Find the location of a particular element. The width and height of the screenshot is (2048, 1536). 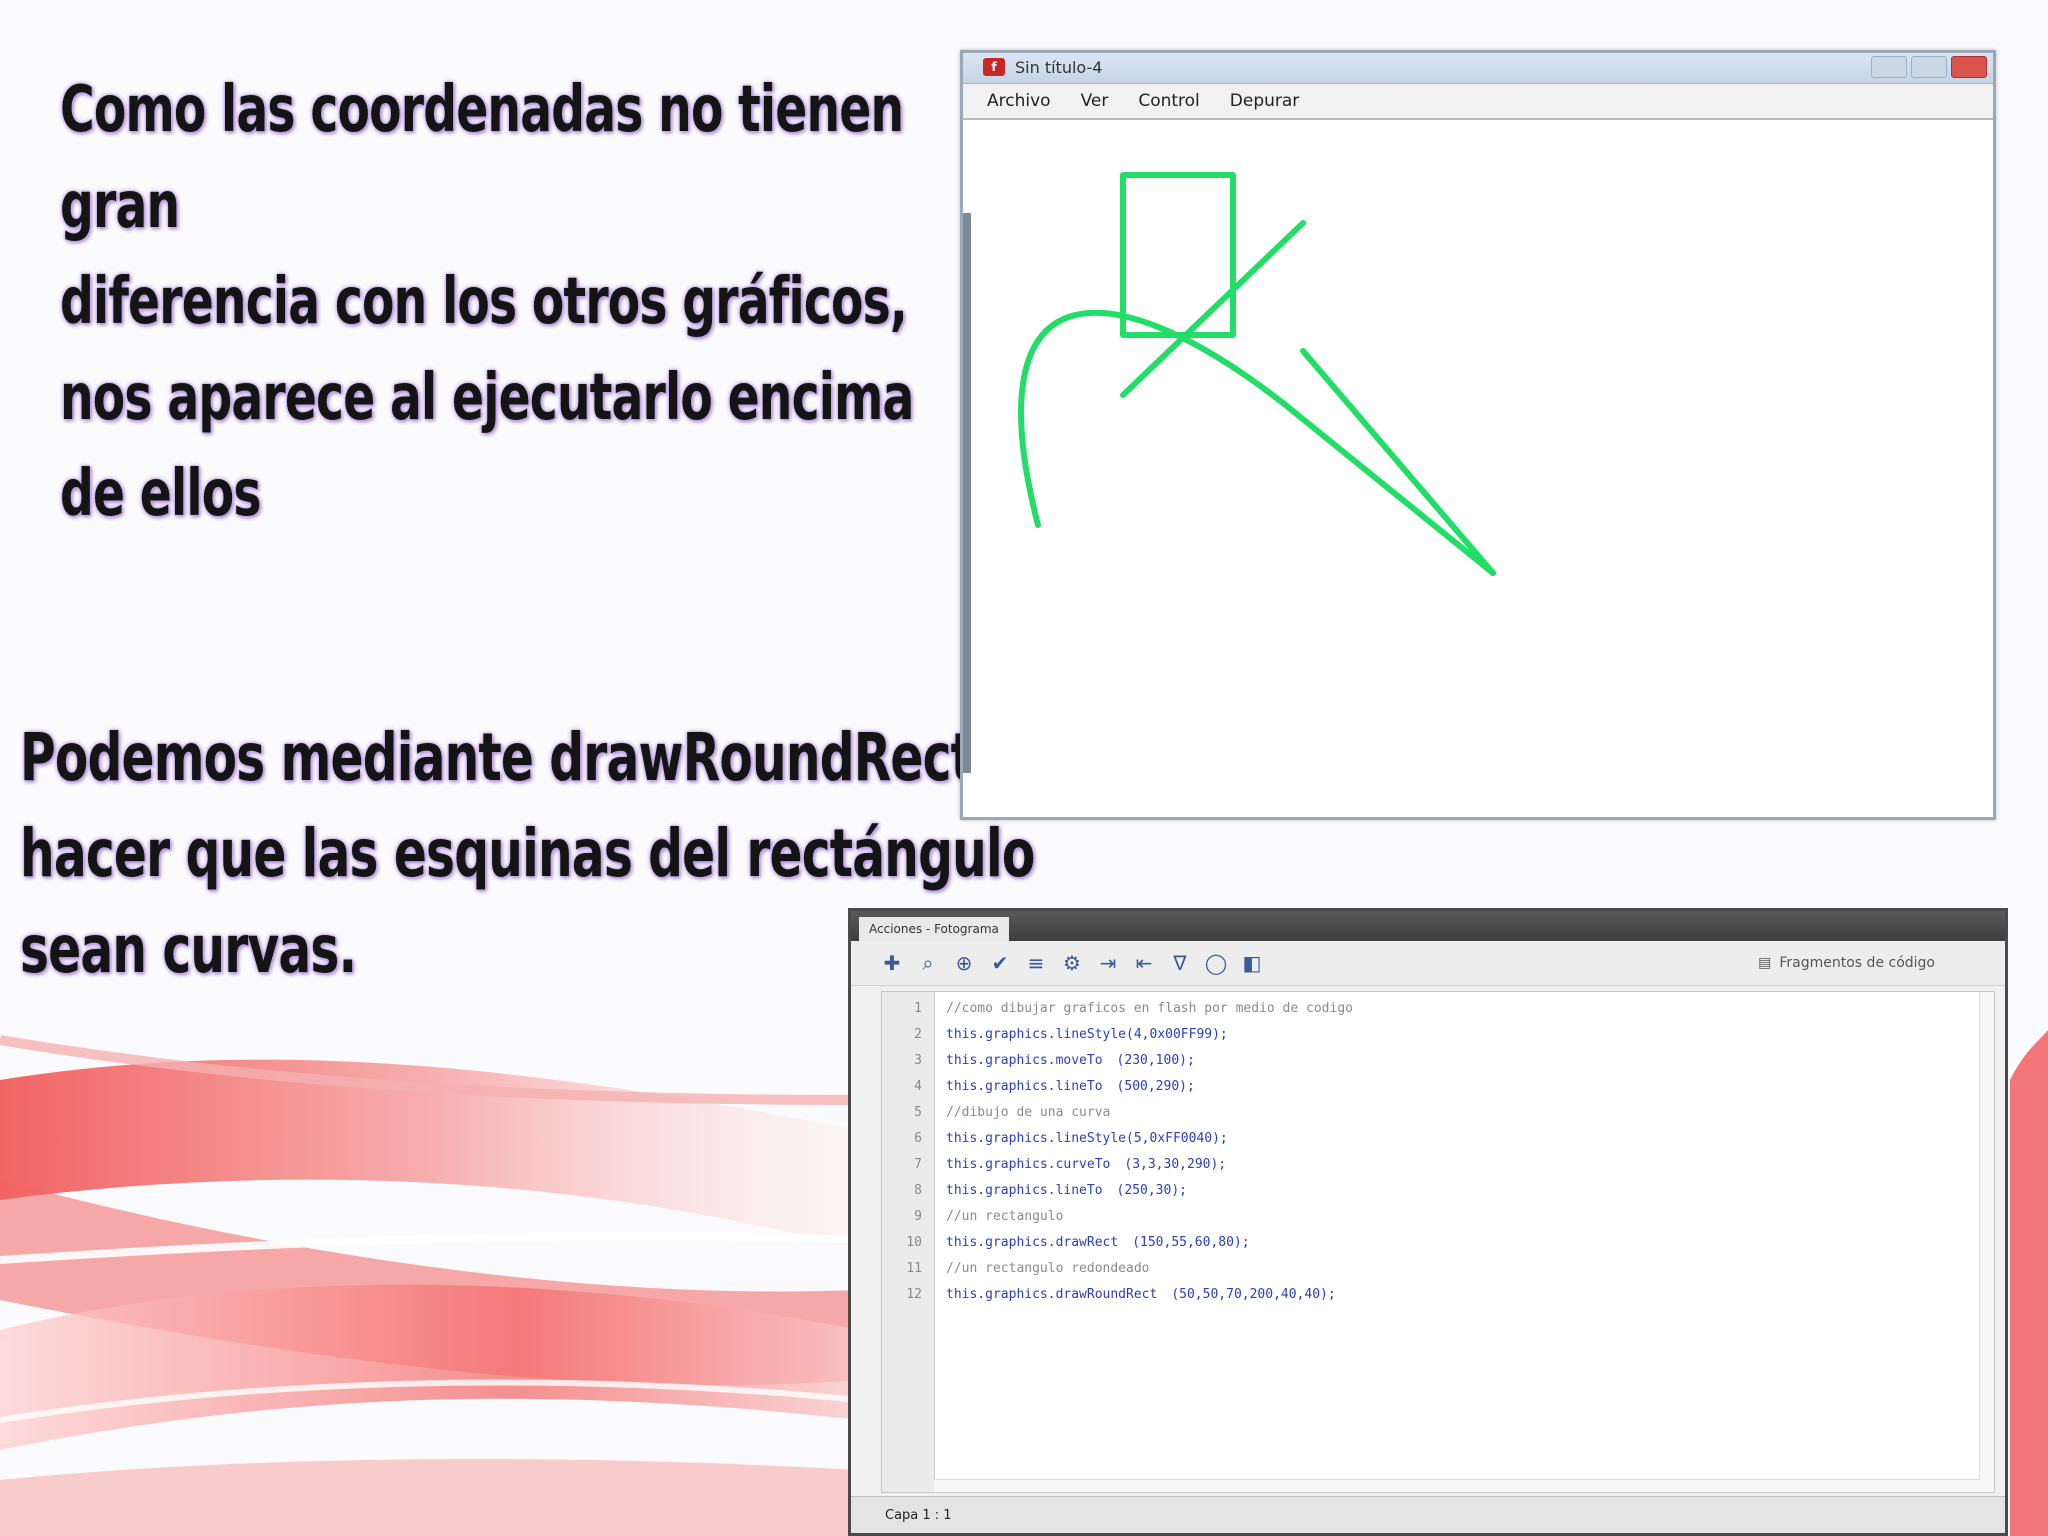

line-number: 4 is located at coordinates (918, 1086).